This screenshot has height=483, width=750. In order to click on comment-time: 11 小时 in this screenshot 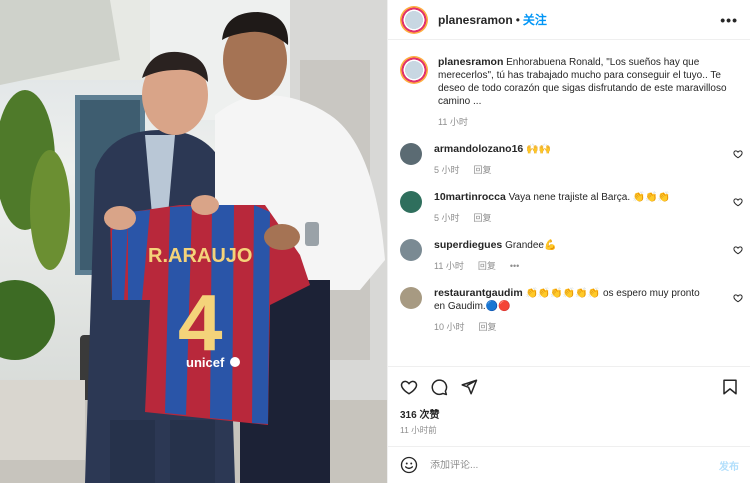, I will do `click(449, 266)`.